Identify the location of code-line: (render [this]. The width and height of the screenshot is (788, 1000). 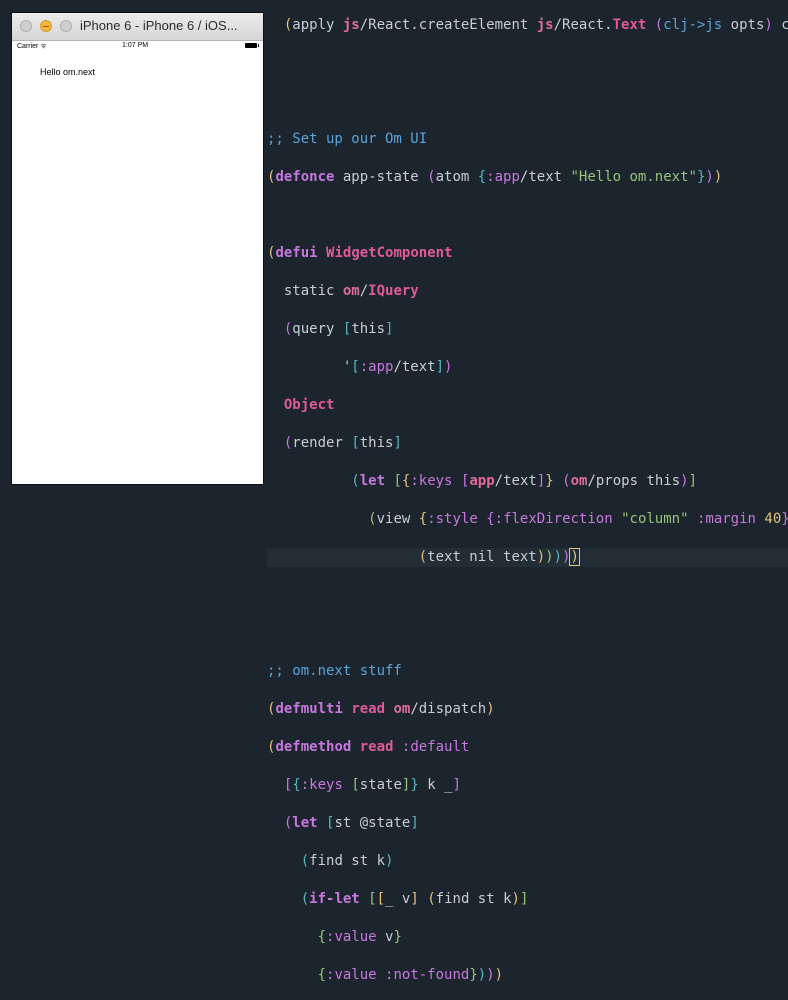
(342, 443).